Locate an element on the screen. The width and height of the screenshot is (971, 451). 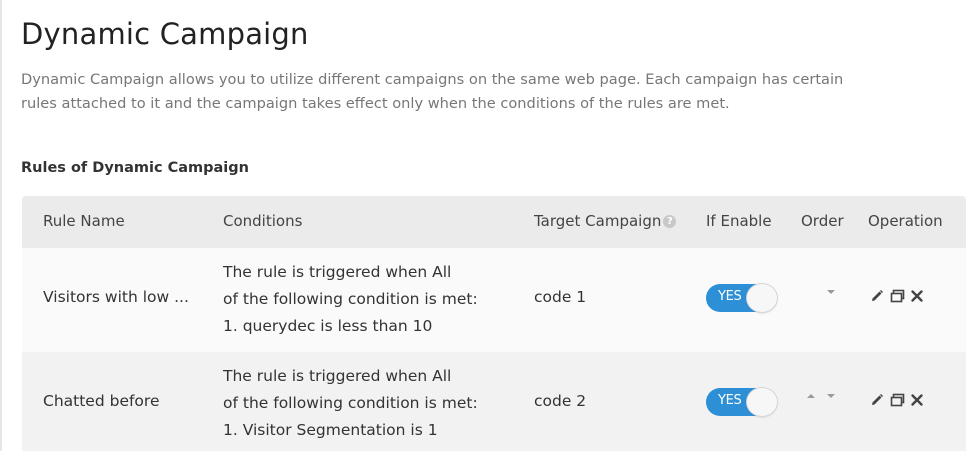
target-campaign-cell: code 2 is located at coordinates (560, 401).